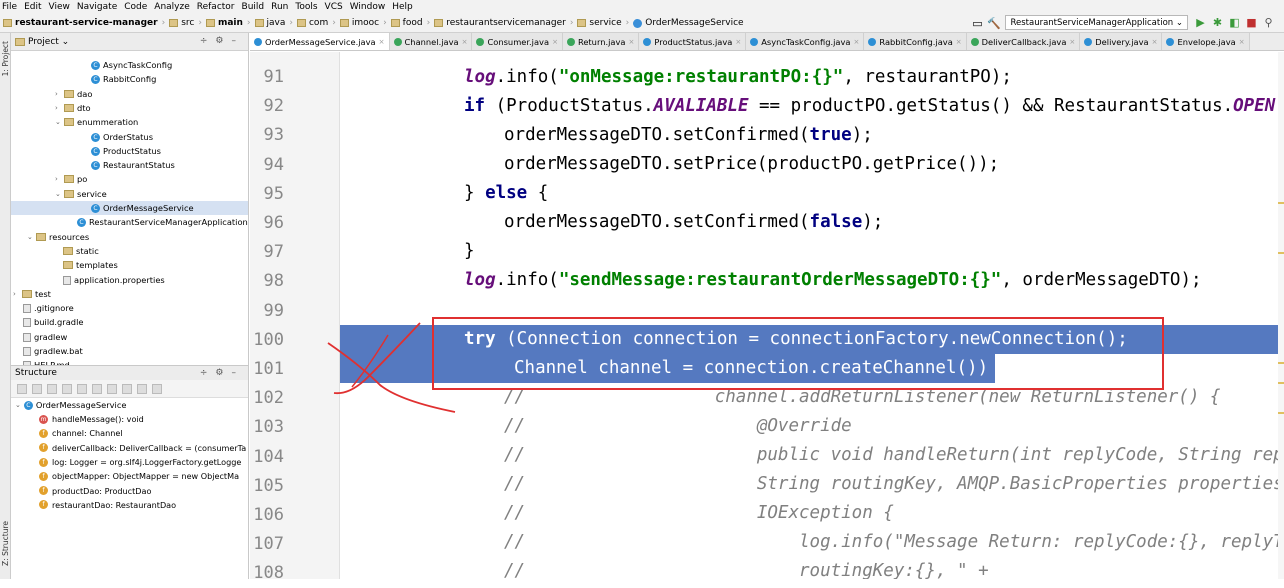  I want to click on run-icon: ▶, so click(1200, 22).